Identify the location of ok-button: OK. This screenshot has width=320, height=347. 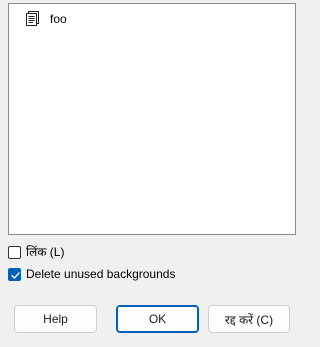
(157, 319).